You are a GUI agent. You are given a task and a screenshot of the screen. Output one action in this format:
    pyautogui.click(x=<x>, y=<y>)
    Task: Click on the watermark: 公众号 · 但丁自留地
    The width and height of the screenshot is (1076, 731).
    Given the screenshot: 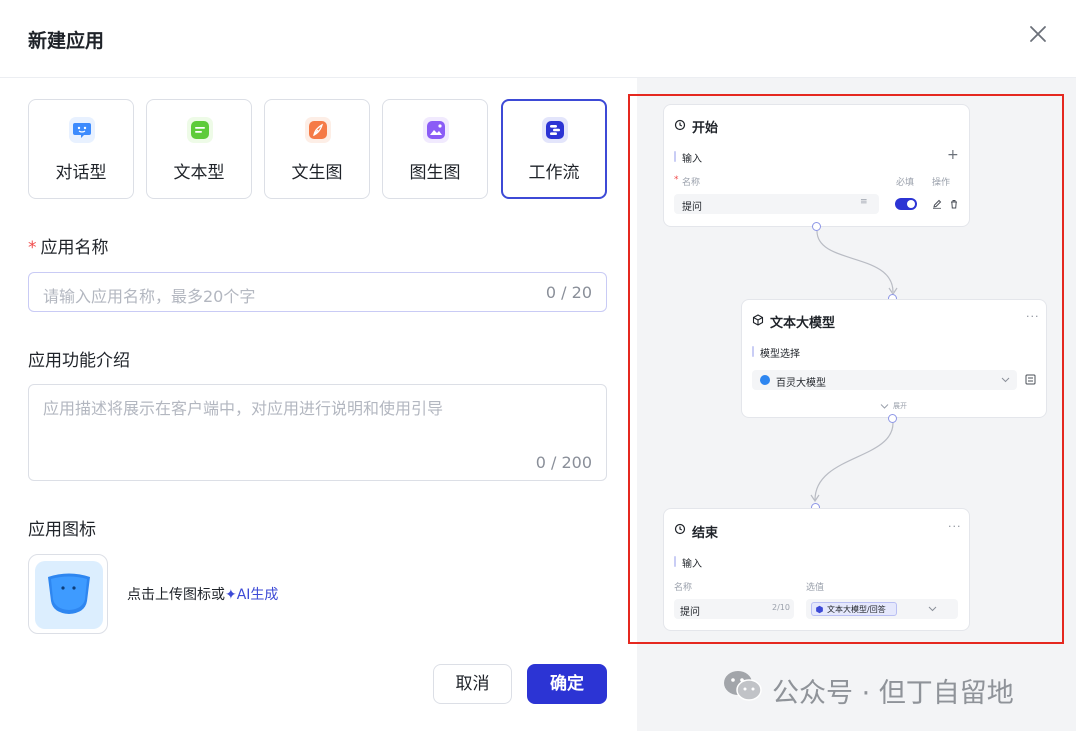 What is the action you would take?
    pyautogui.click(x=868, y=689)
    